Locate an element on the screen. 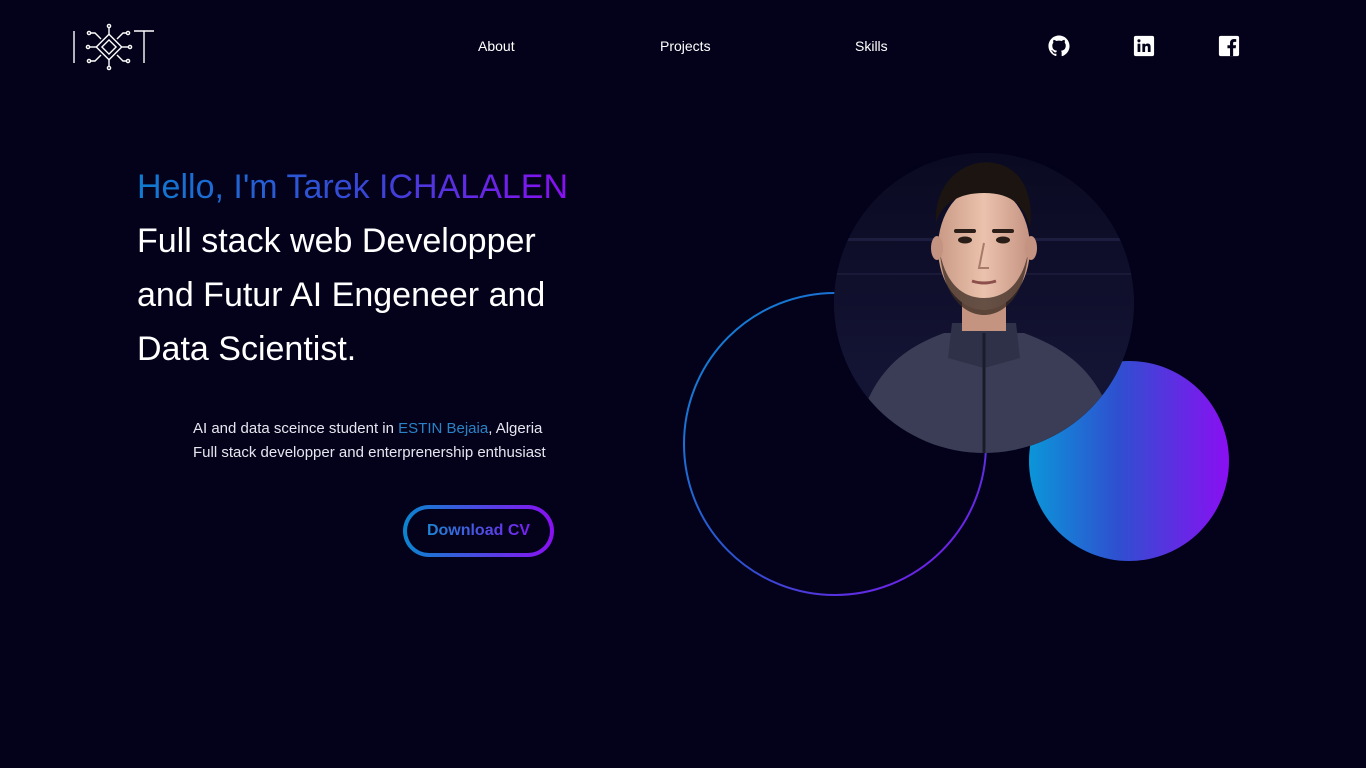 This screenshot has width=1366, height=768. download-cv-button: Download CV is located at coordinates (478, 531).